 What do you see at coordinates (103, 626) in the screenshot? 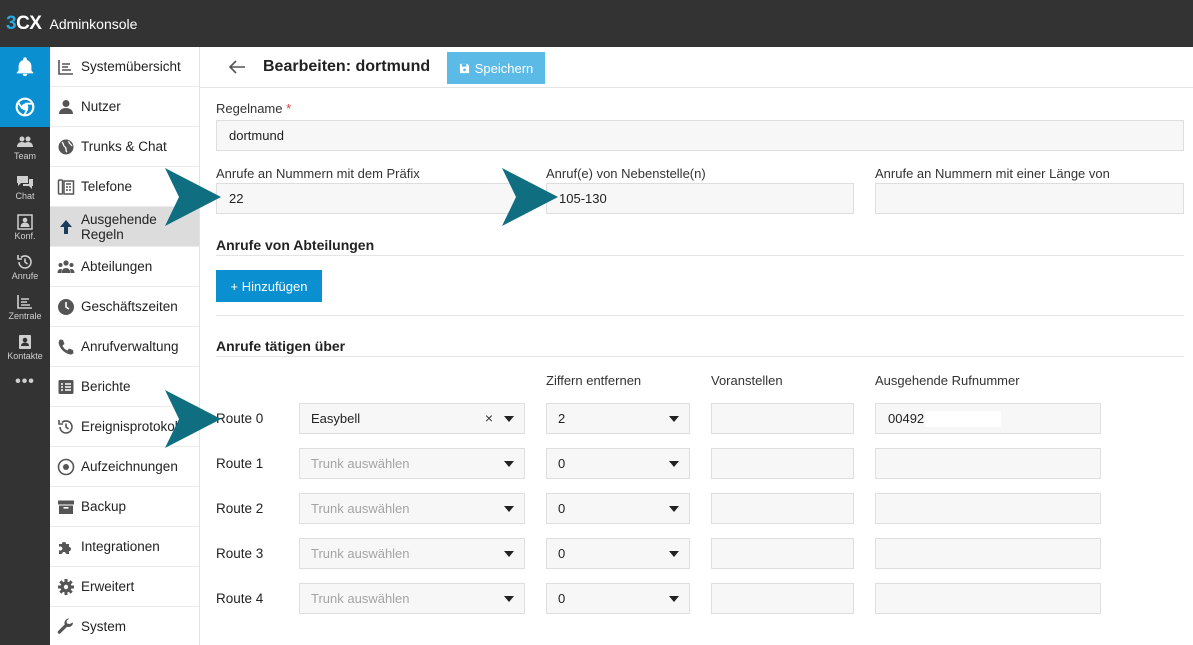
I see `sidebar-item-label: System` at bounding box center [103, 626].